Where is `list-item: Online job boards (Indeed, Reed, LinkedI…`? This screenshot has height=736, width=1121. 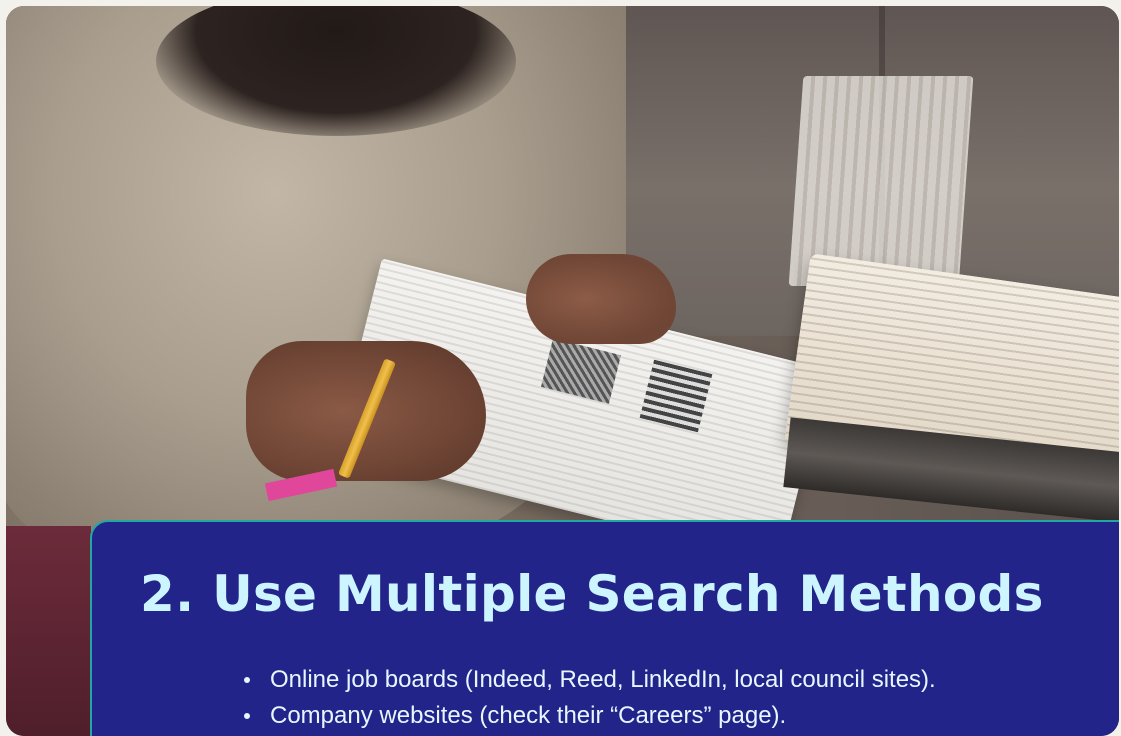 list-item: Online job boards (Indeed, Reed, LinkedI… is located at coordinates (590, 680).